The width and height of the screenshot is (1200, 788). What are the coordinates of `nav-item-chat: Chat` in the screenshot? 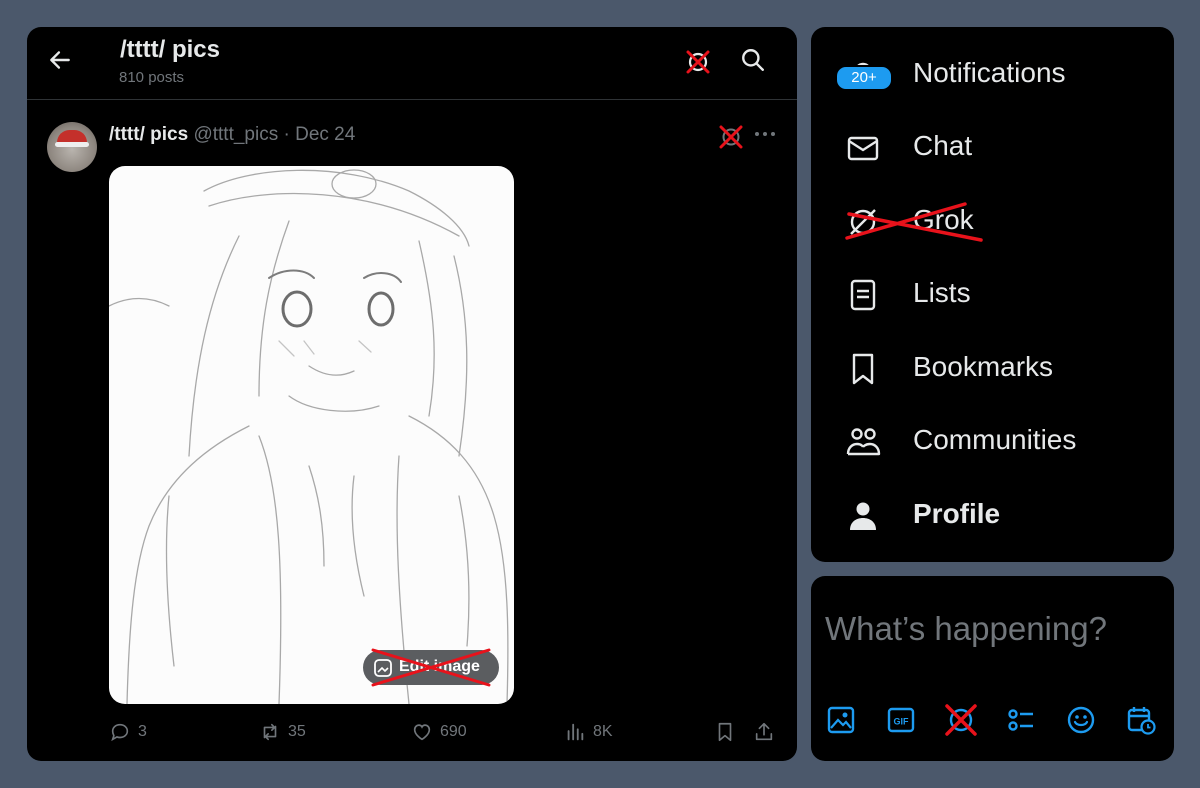 It's located at (992, 146).